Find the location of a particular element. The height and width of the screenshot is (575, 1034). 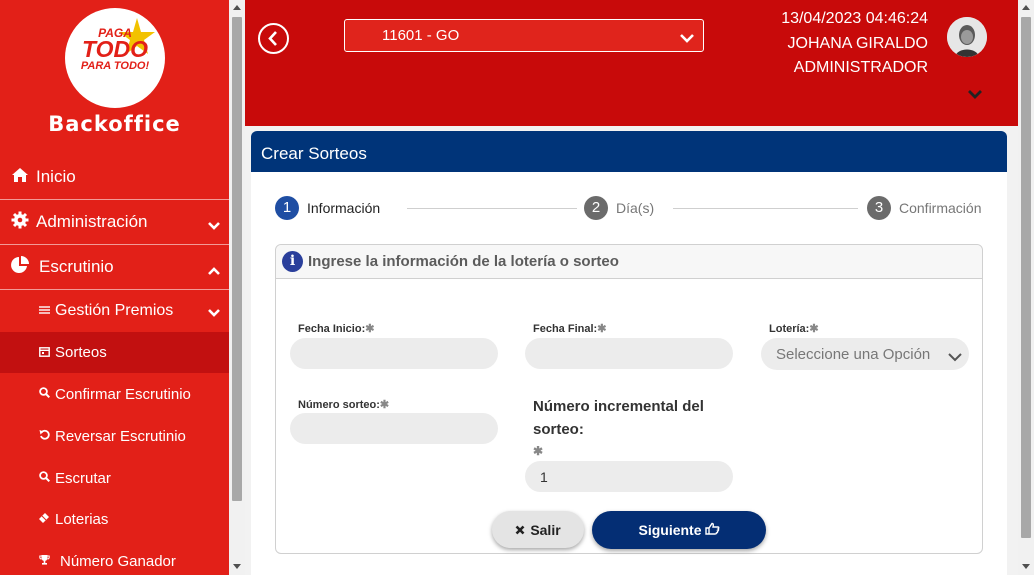

sidebar-item-inicio: Inicio is located at coordinates (114, 177).